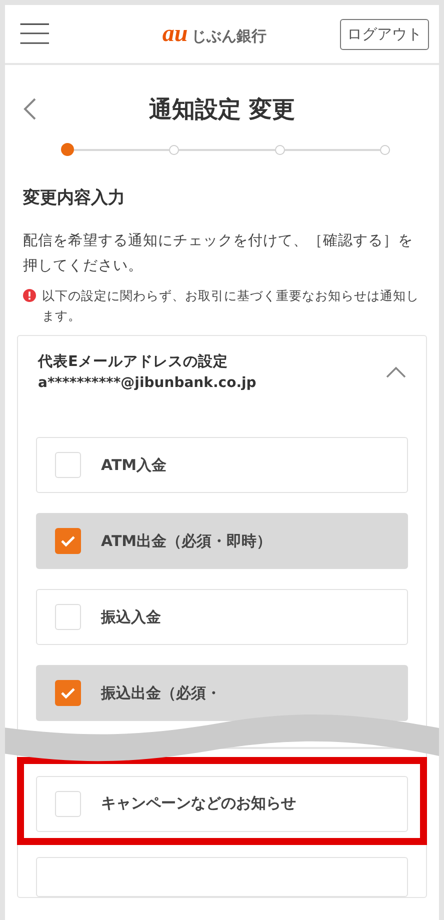 Image resolution: width=444 pixels, height=920 pixels. What do you see at coordinates (186, 541) in the screenshot?
I see `option-label: ATM出金（必須・即時）` at bounding box center [186, 541].